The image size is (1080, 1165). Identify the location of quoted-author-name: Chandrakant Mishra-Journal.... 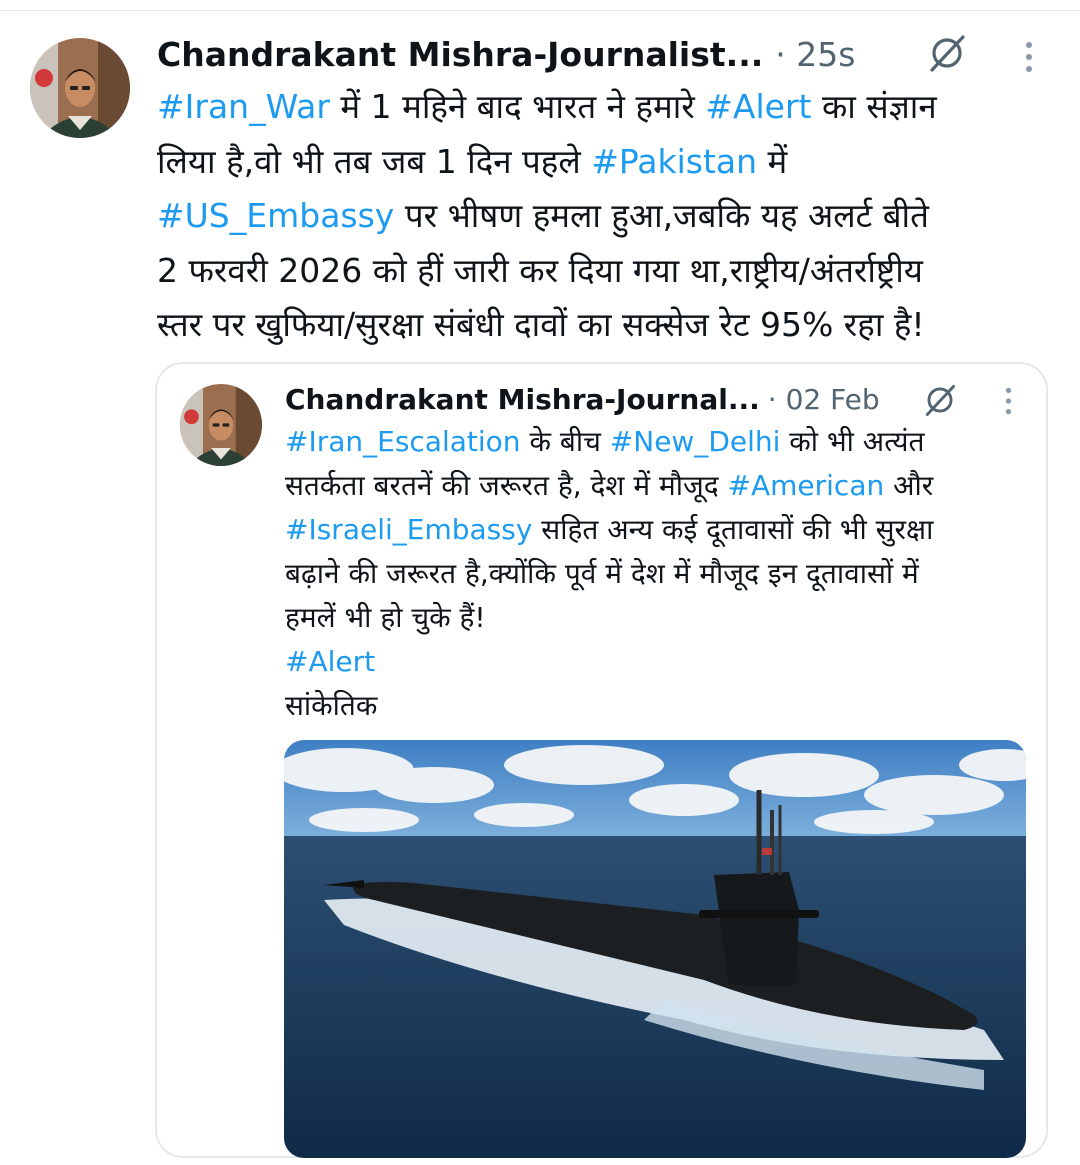
(522, 399).